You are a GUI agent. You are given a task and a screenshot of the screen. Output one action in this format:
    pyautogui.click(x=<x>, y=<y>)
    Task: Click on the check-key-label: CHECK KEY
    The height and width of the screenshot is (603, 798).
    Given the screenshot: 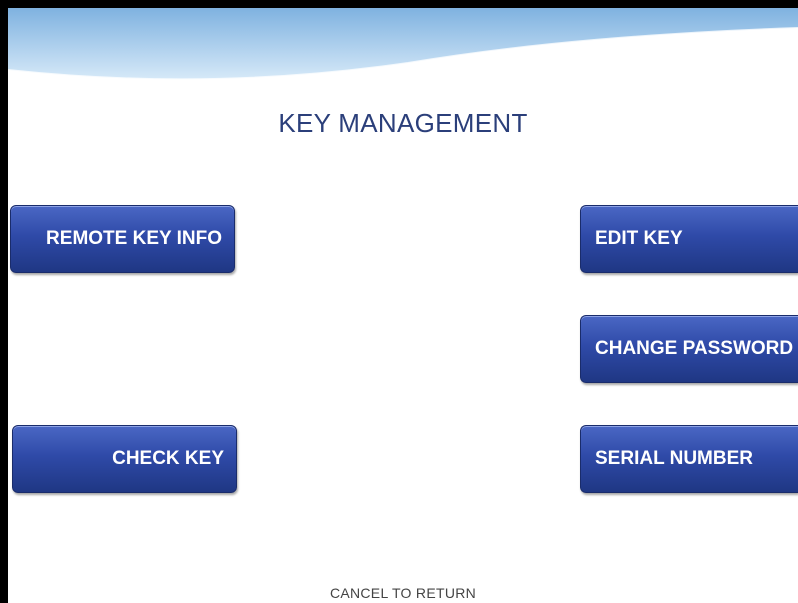 What is the action you would take?
    pyautogui.click(x=168, y=458)
    